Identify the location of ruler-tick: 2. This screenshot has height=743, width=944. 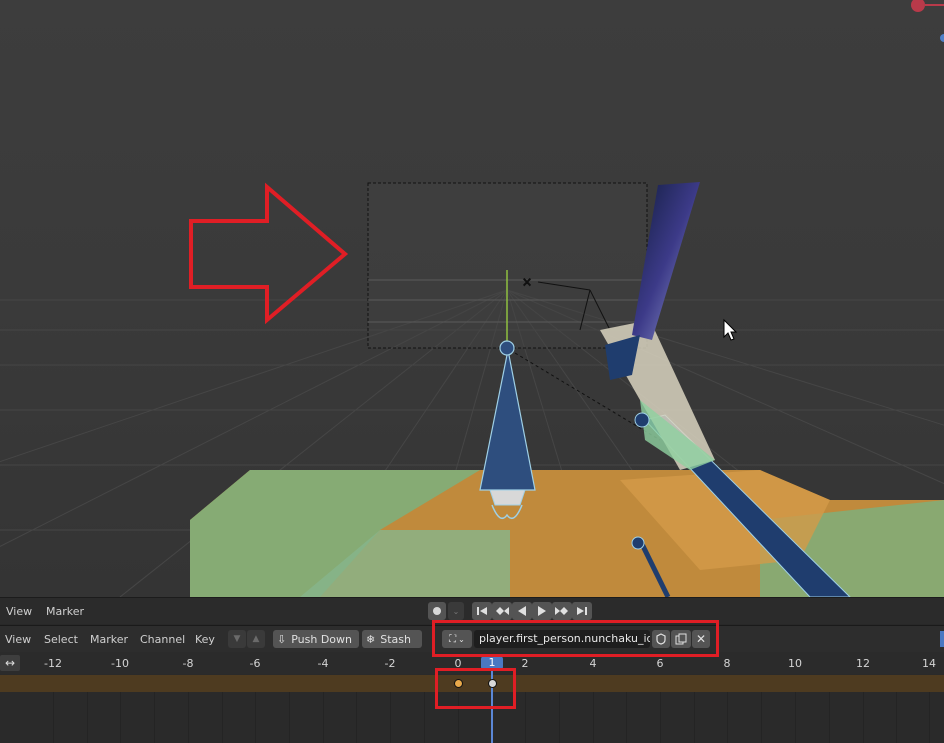
(525, 663).